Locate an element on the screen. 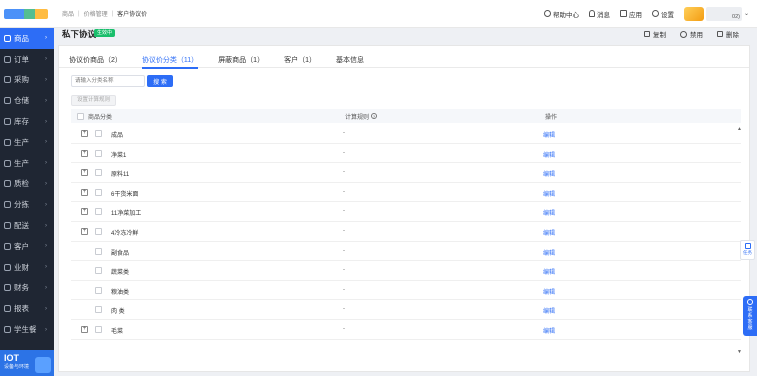 The image size is (757, 376). search-button: 搜 索 is located at coordinates (160, 81).